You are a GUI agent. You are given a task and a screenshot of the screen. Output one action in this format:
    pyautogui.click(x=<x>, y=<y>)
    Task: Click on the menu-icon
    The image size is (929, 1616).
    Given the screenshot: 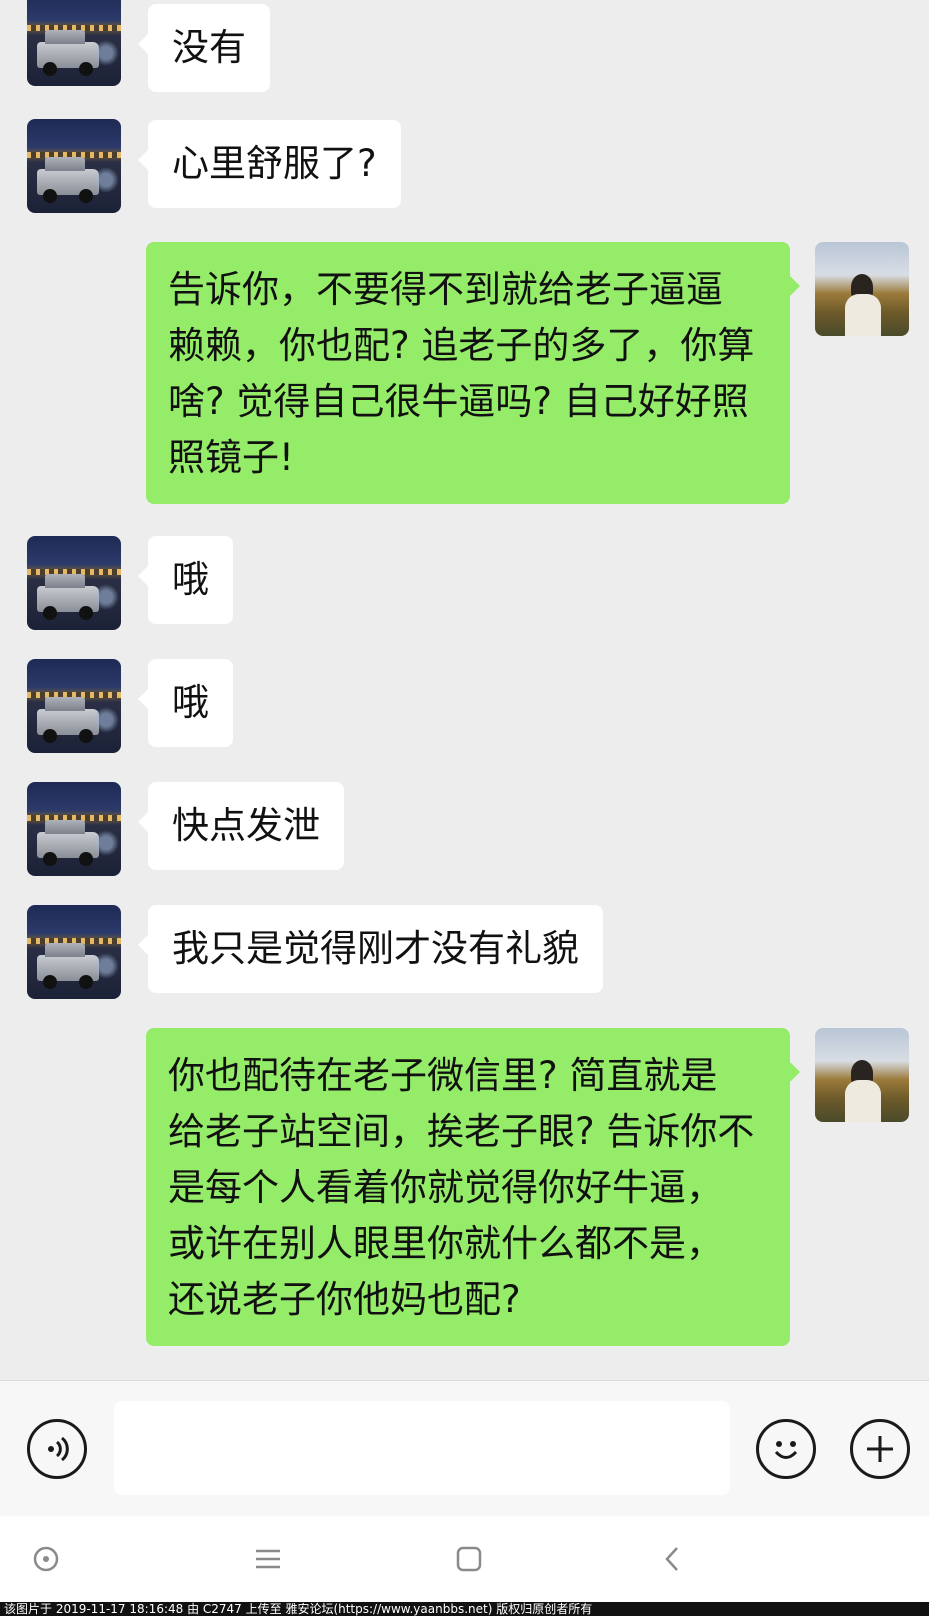 What is the action you would take?
    pyautogui.click(x=268, y=1559)
    